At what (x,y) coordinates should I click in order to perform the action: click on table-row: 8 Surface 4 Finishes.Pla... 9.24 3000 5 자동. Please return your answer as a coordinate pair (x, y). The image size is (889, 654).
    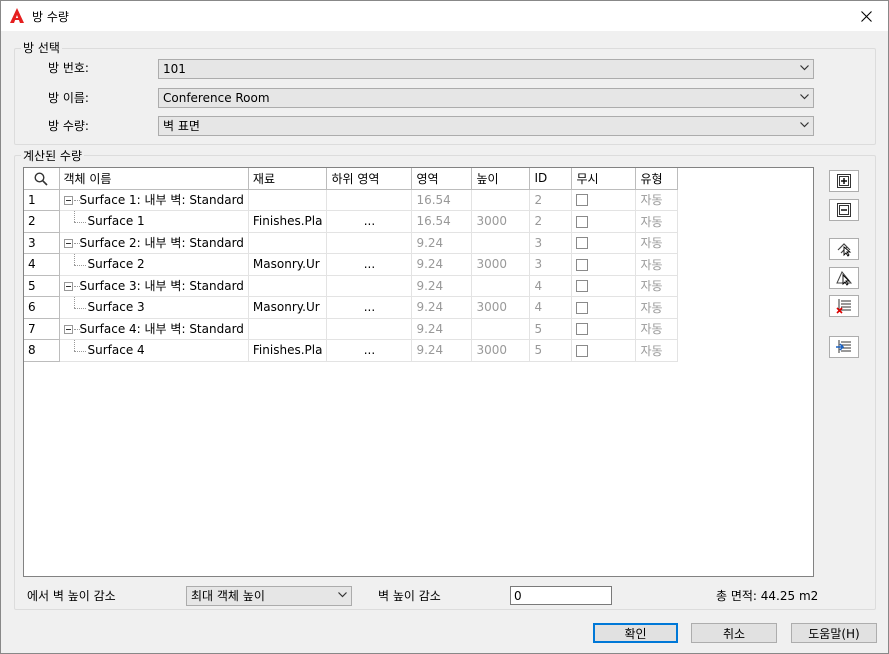
    Looking at the image, I should click on (351, 350).